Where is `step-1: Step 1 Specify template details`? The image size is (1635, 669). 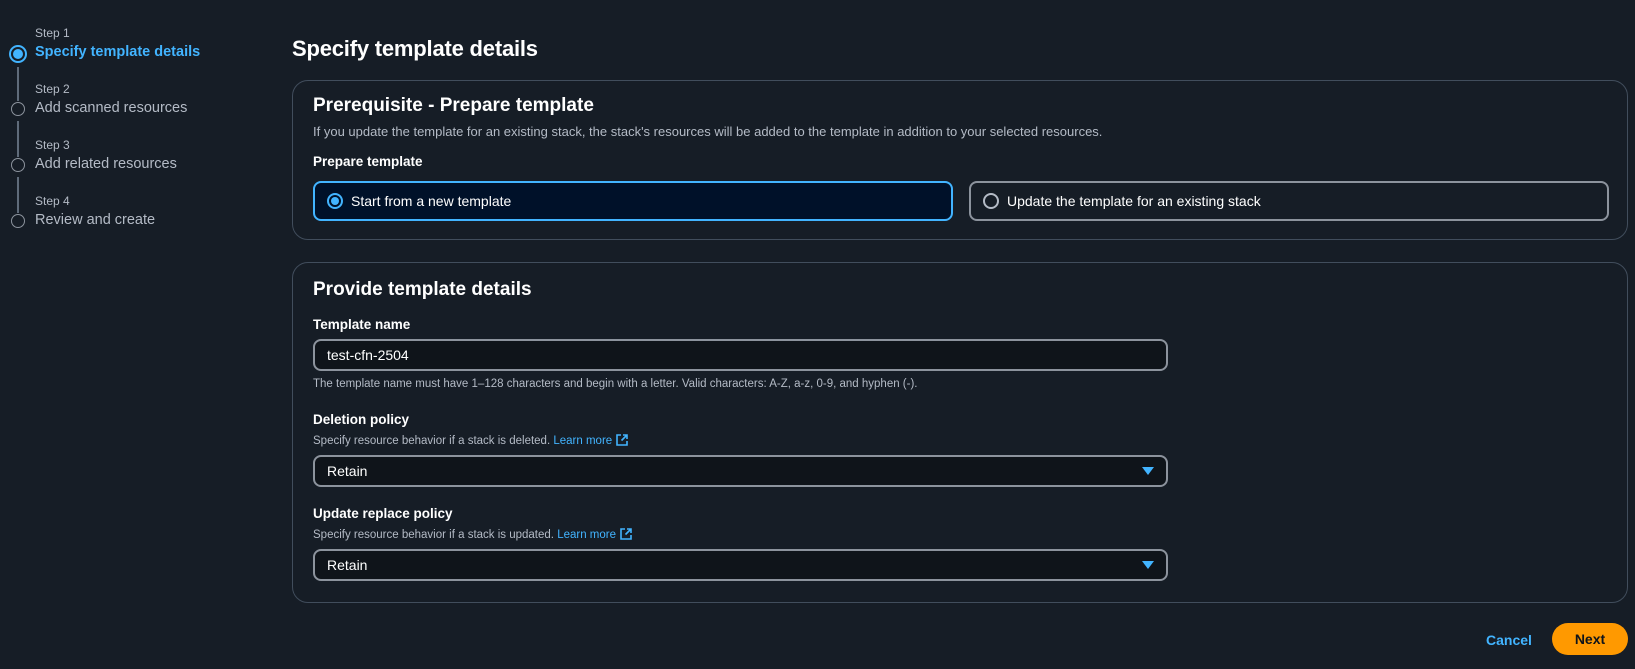 step-1: Step 1 Specify template details is located at coordinates (130, 54).